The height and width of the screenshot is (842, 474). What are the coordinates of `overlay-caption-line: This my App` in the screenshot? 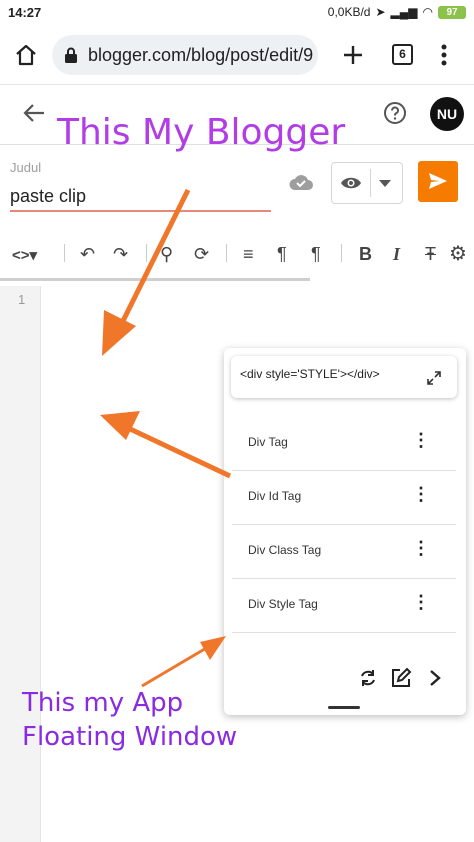 It's located at (103, 703).